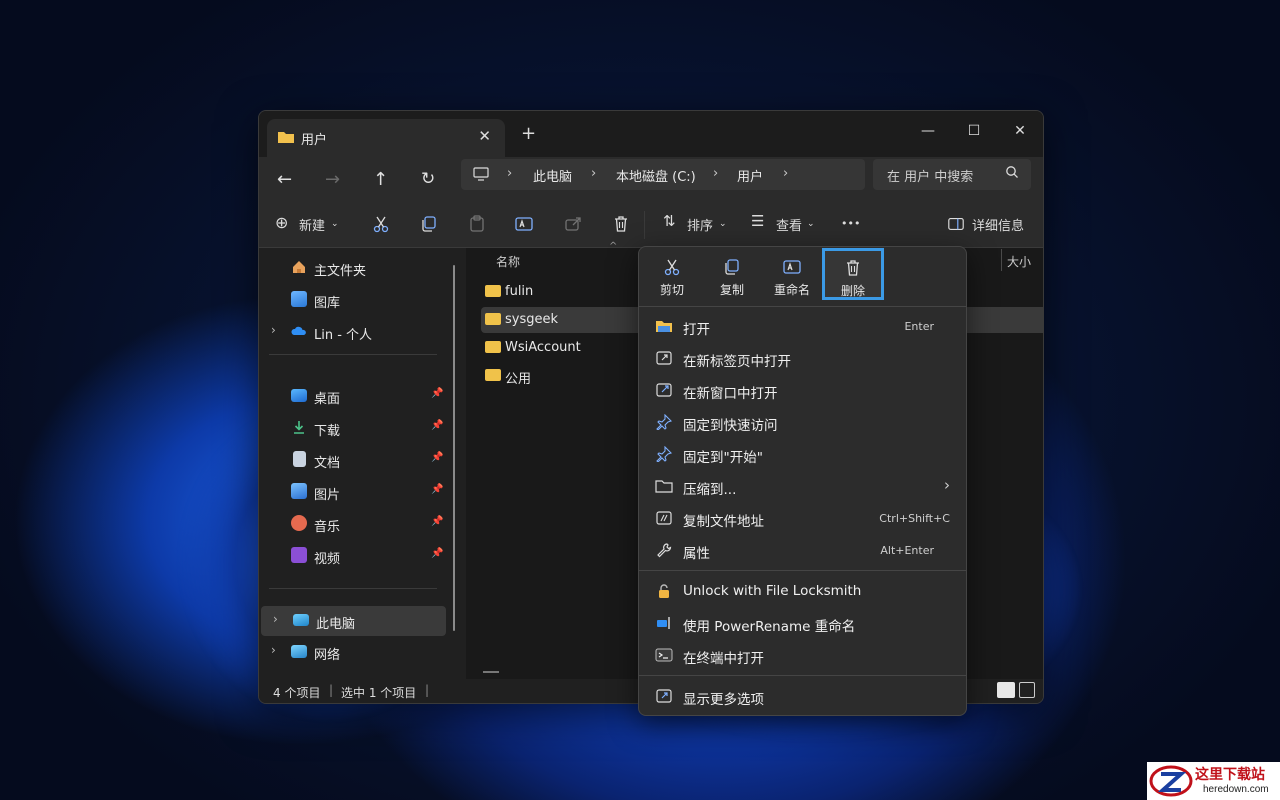 The height and width of the screenshot is (800, 1280). I want to click on menu-item-shortcut: Alt+Enter, so click(907, 550).